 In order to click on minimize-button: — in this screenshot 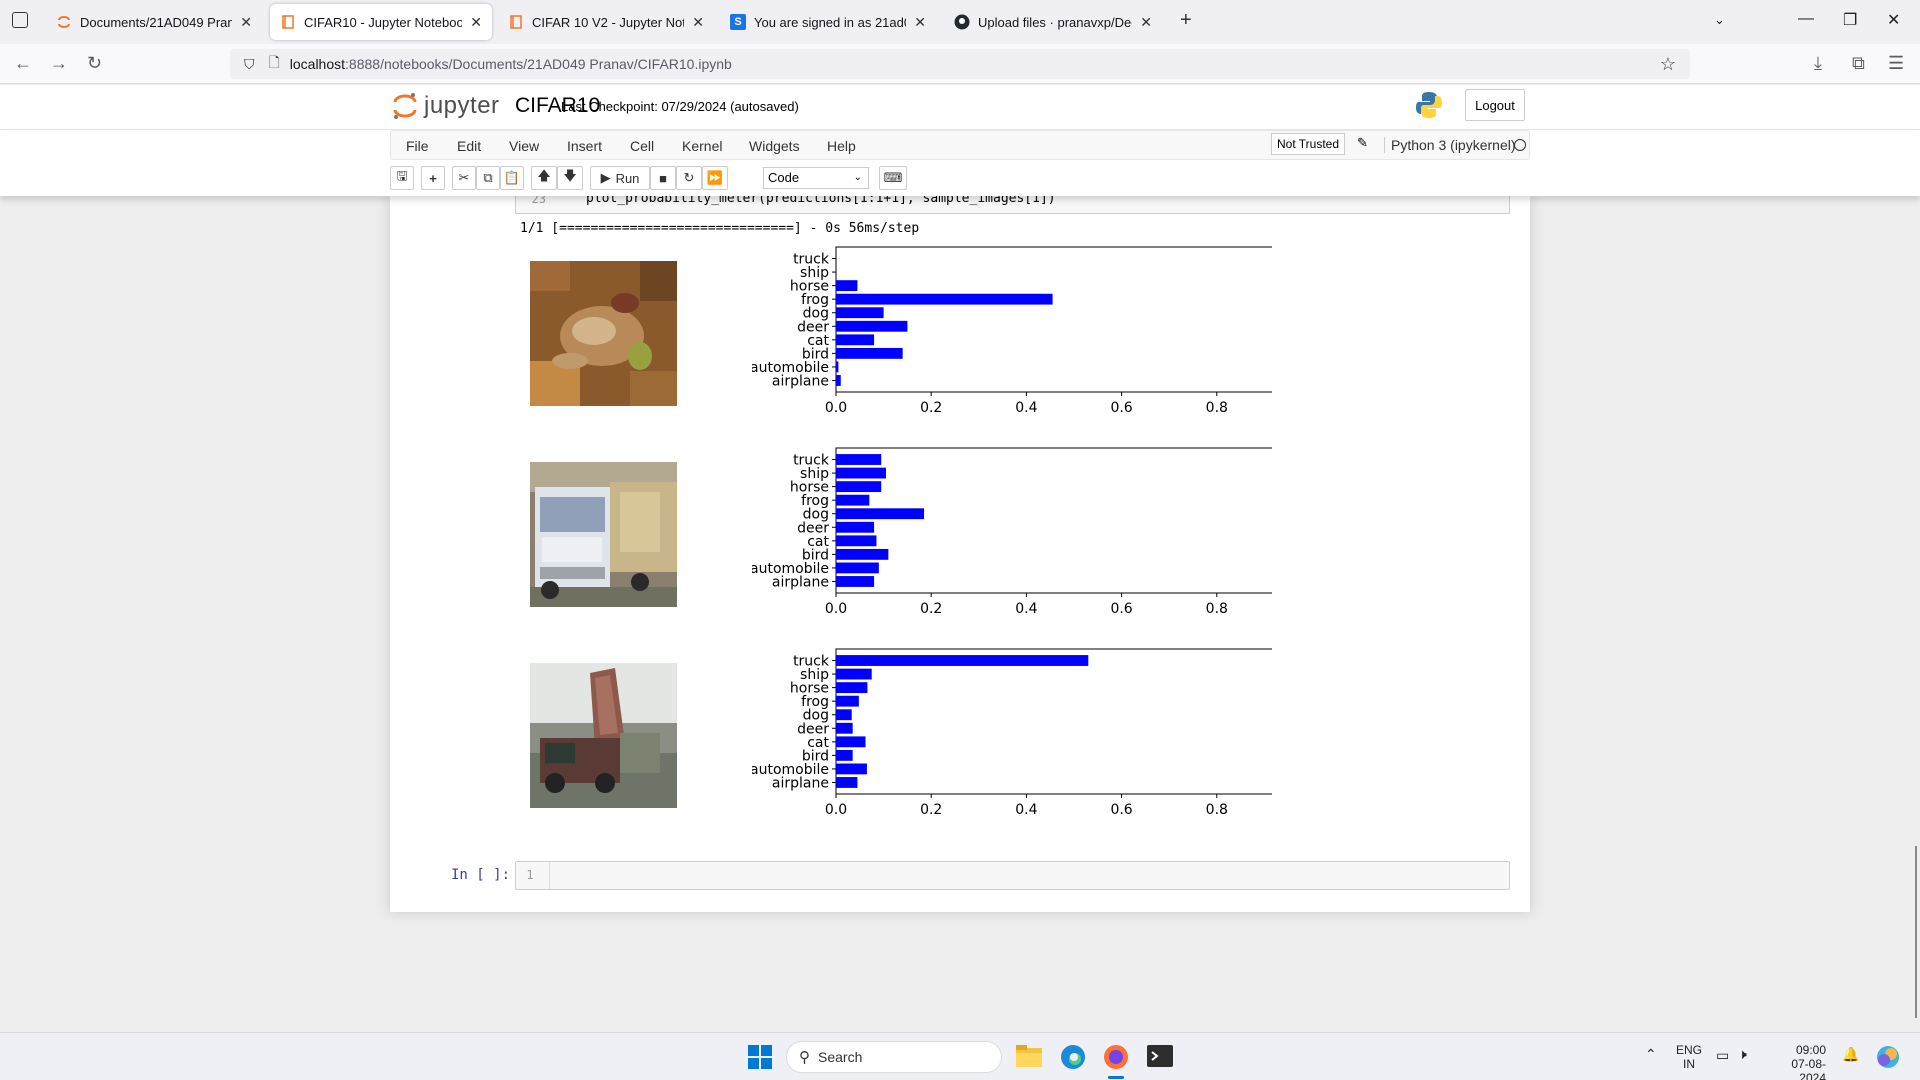, I will do `click(1806, 19)`.